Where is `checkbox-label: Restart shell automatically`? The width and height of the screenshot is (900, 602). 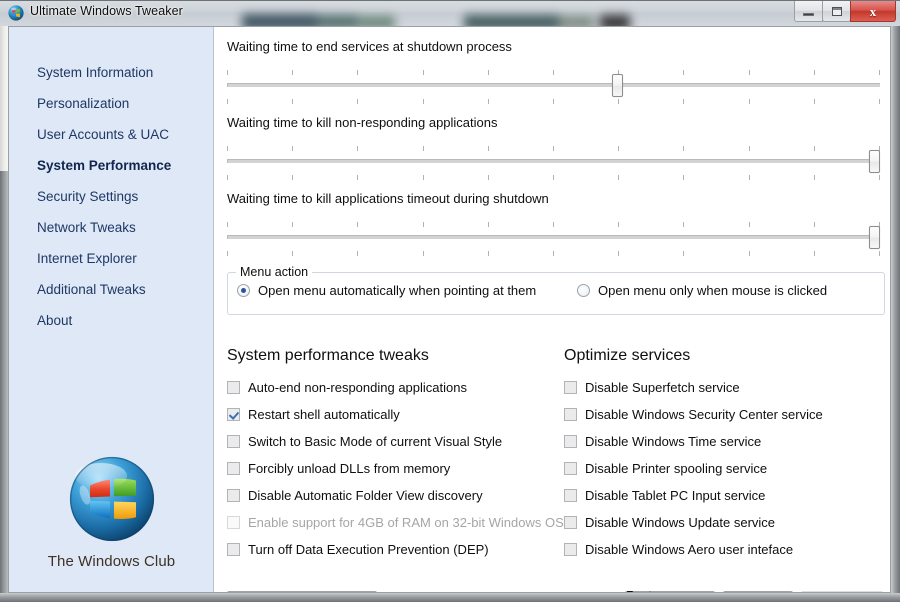
checkbox-label: Restart shell automatically is located at coordinates (324, 414).